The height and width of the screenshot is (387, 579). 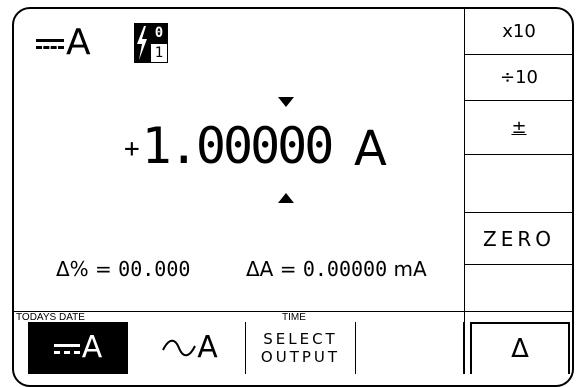 I want to click on delta-percent: Δ% = 00.000, so click(x=123, y=269).